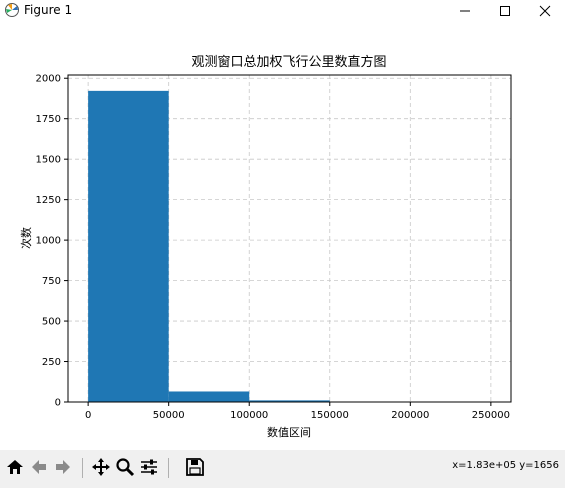 Image resolution: width=565 pixels, height=488 pixels. I want to click on forward-icon, so click(63, 467).